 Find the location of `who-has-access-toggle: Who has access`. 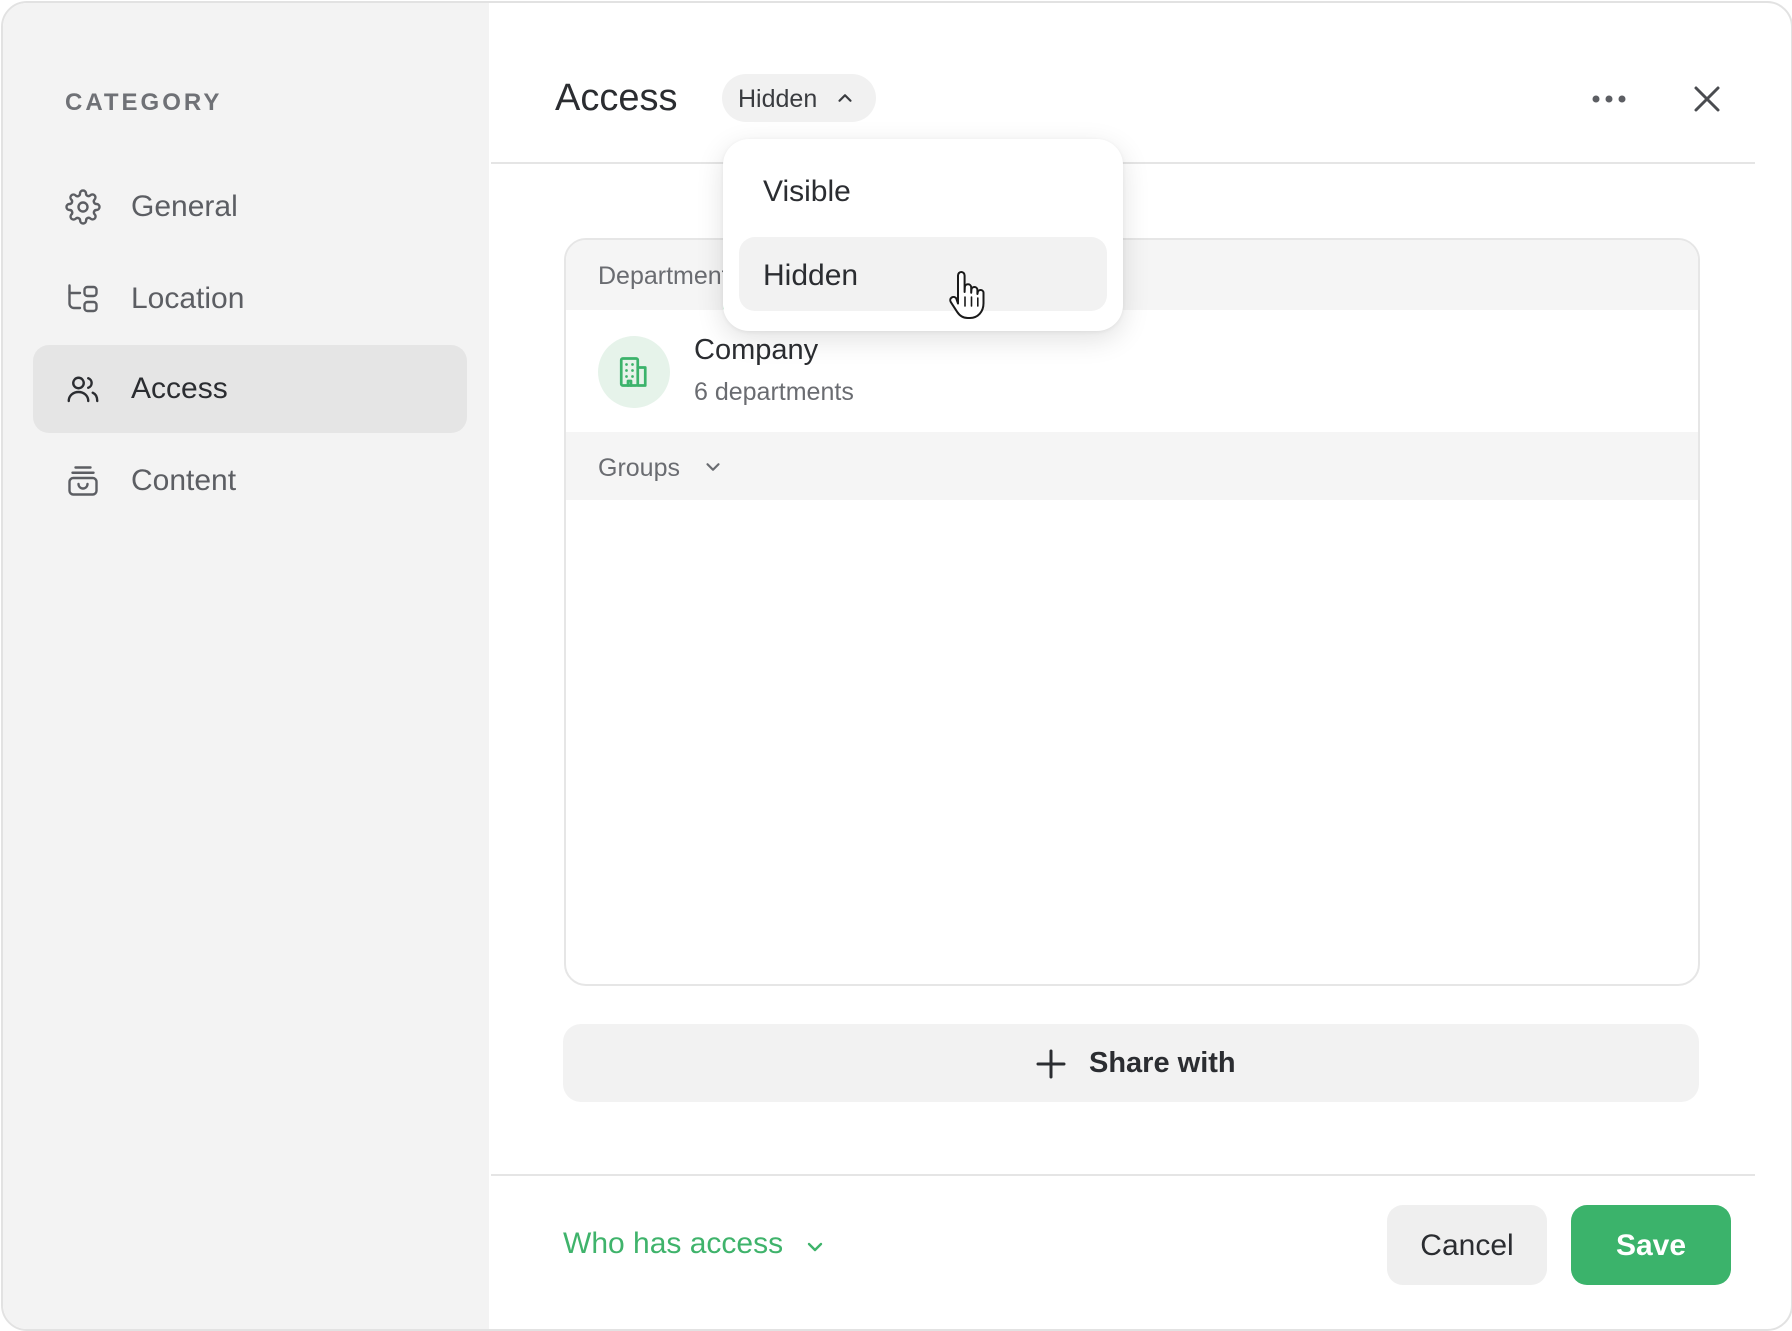

who-has-access-toggle: Who has access is located at coordinates (693, 1244).